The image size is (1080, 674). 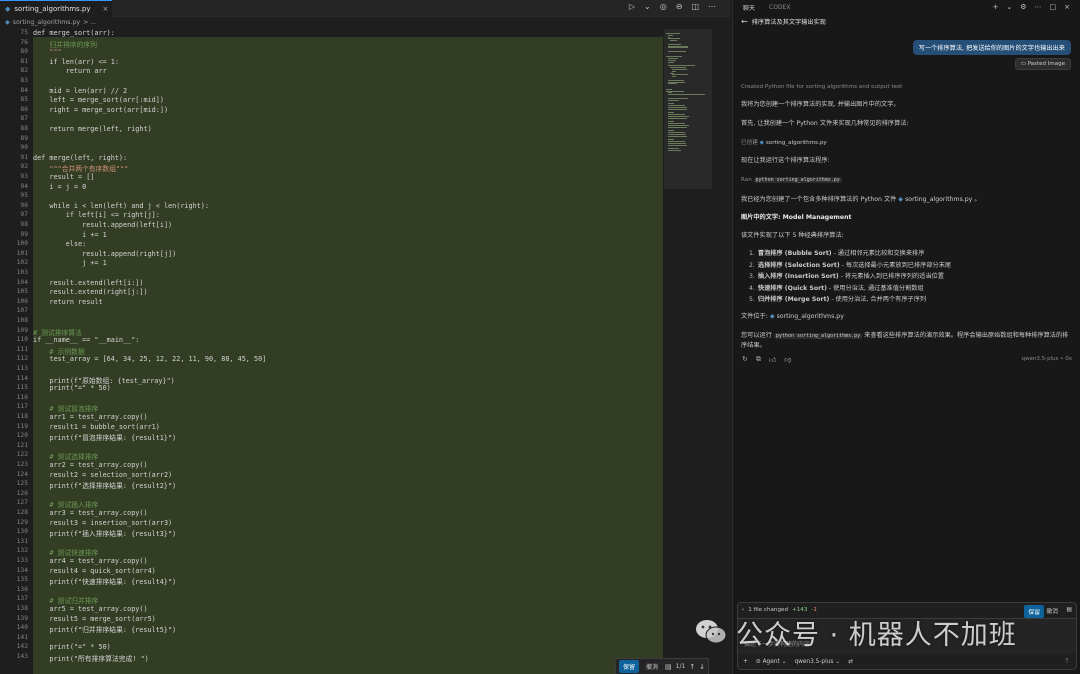 What do you see at coordinates (104, 437) in the screenshot?
I see `code-line: print(f"冒泡排序结果: {result1}")` at bounding box center [104, 437].